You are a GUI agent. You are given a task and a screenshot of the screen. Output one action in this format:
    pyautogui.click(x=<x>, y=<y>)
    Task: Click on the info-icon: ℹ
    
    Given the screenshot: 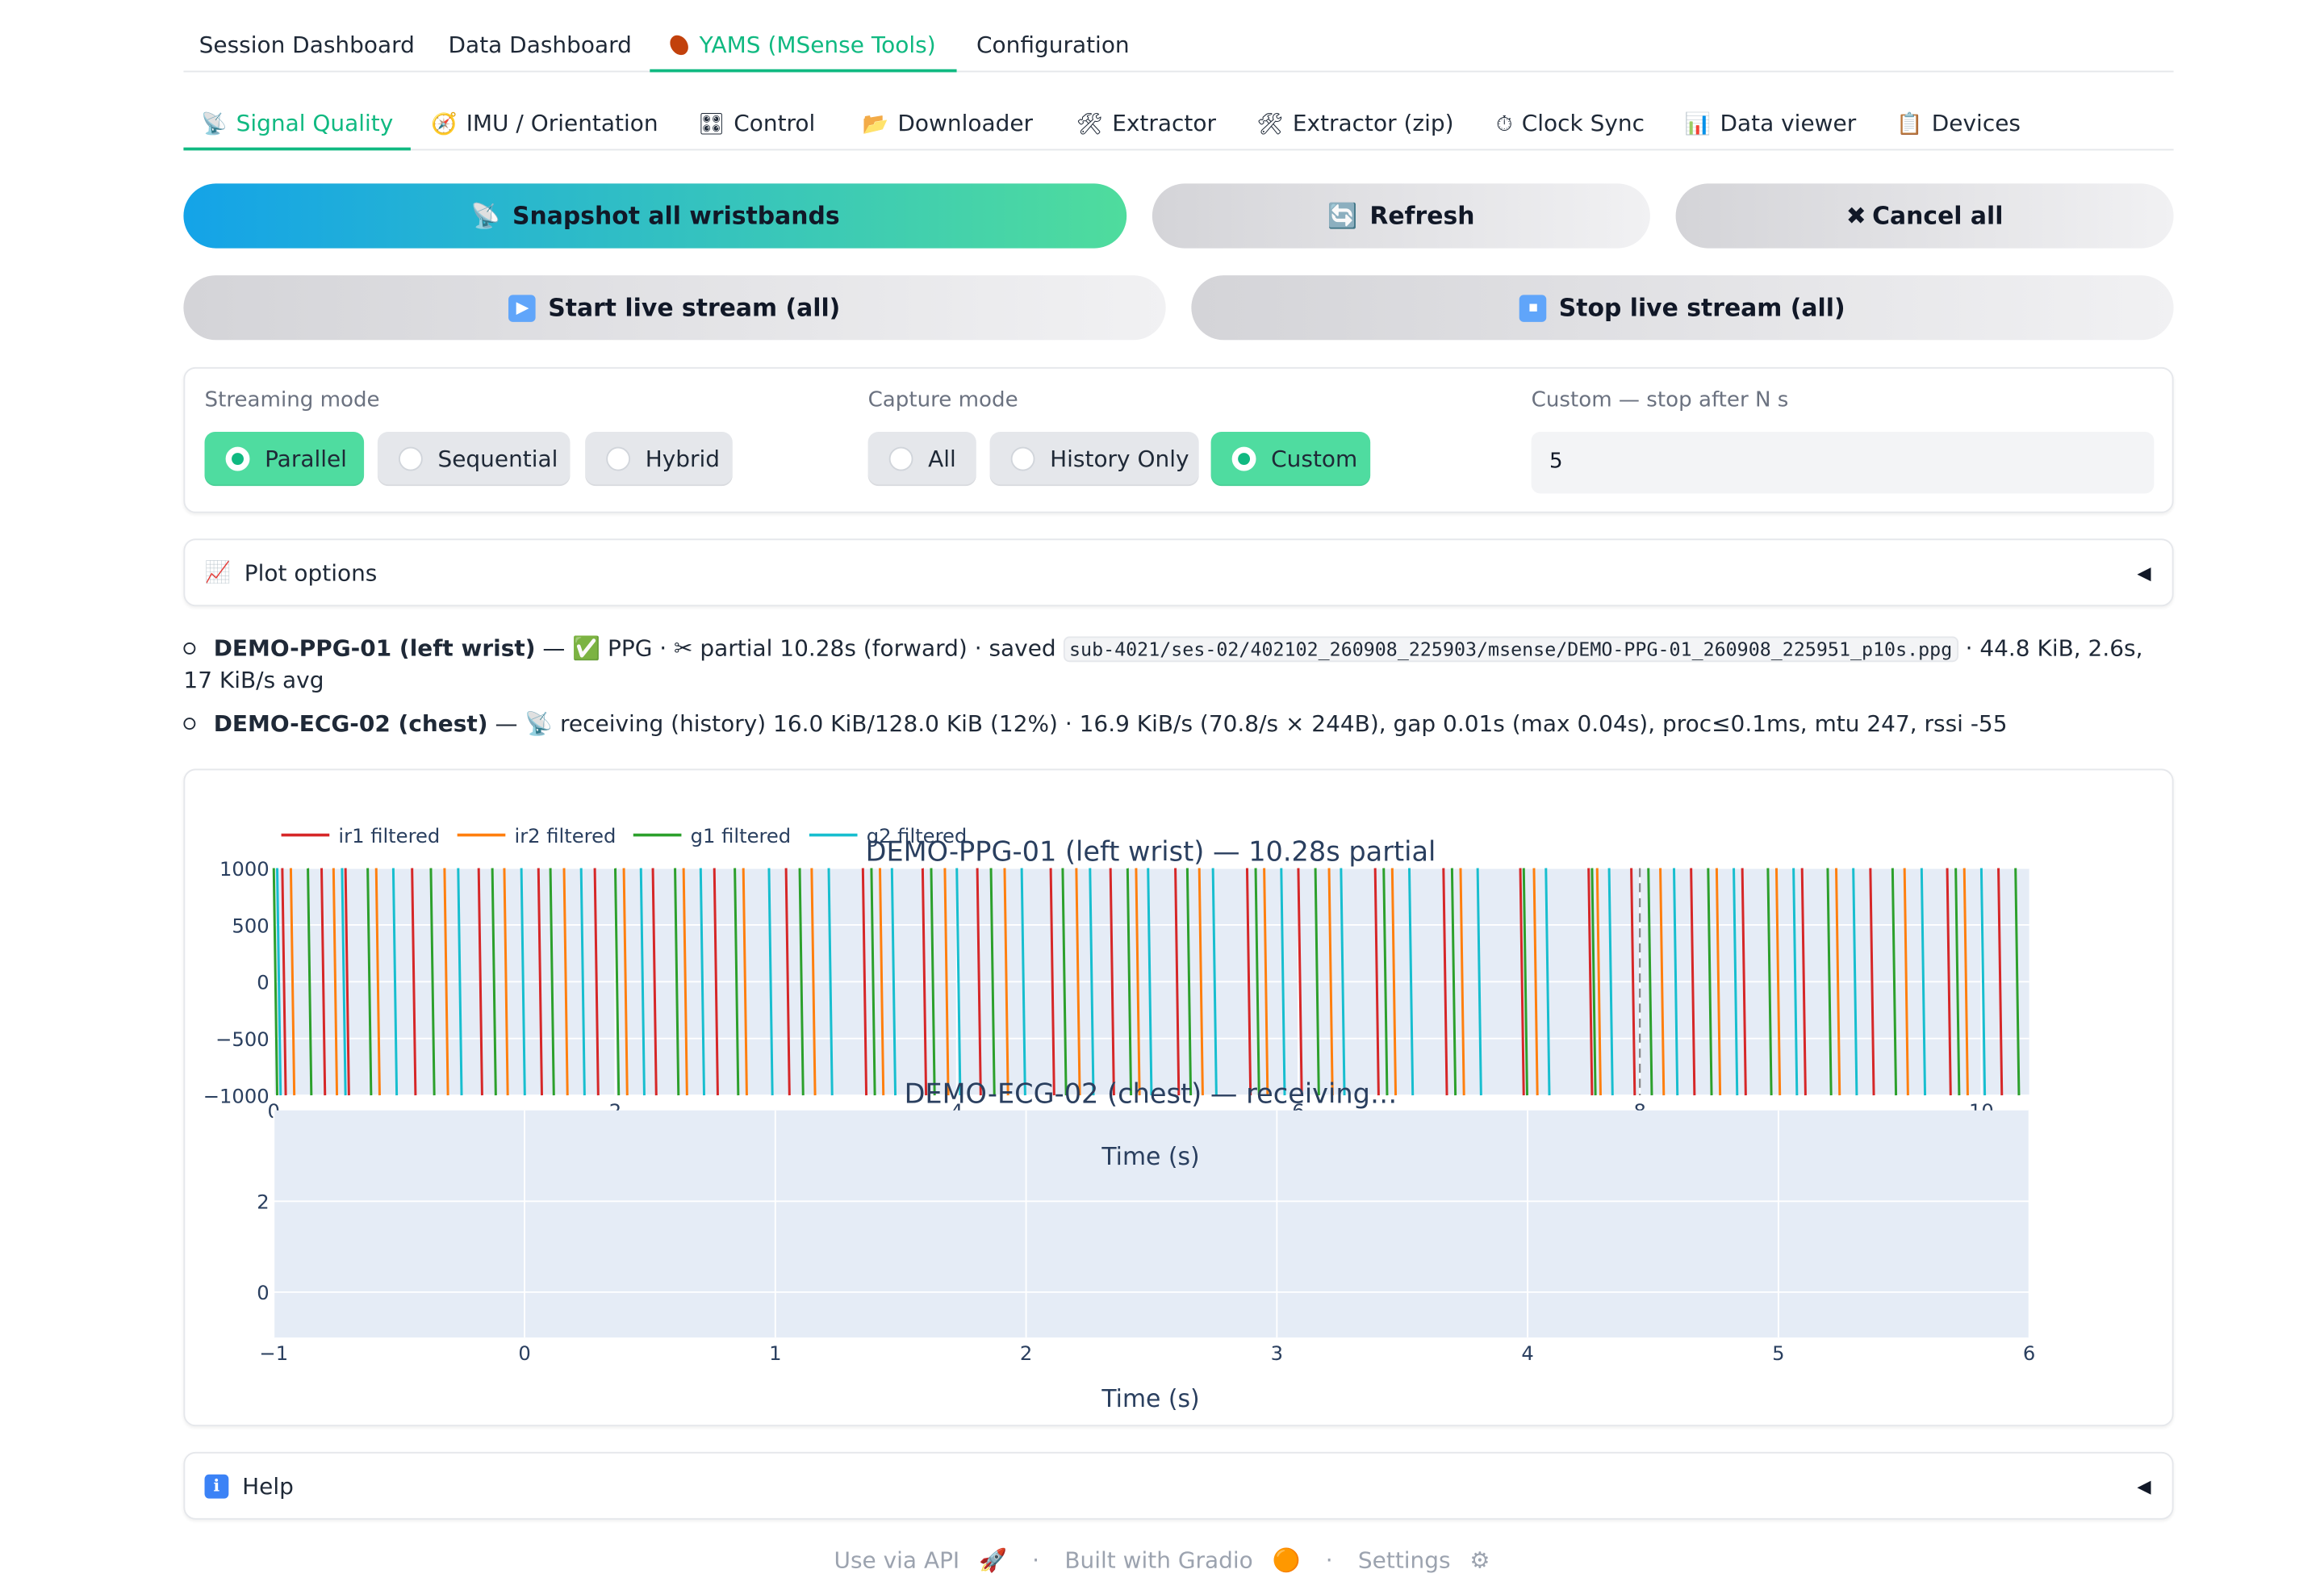 What is the action you would take?
    pyautogui.click(x=217, y=1485)
    